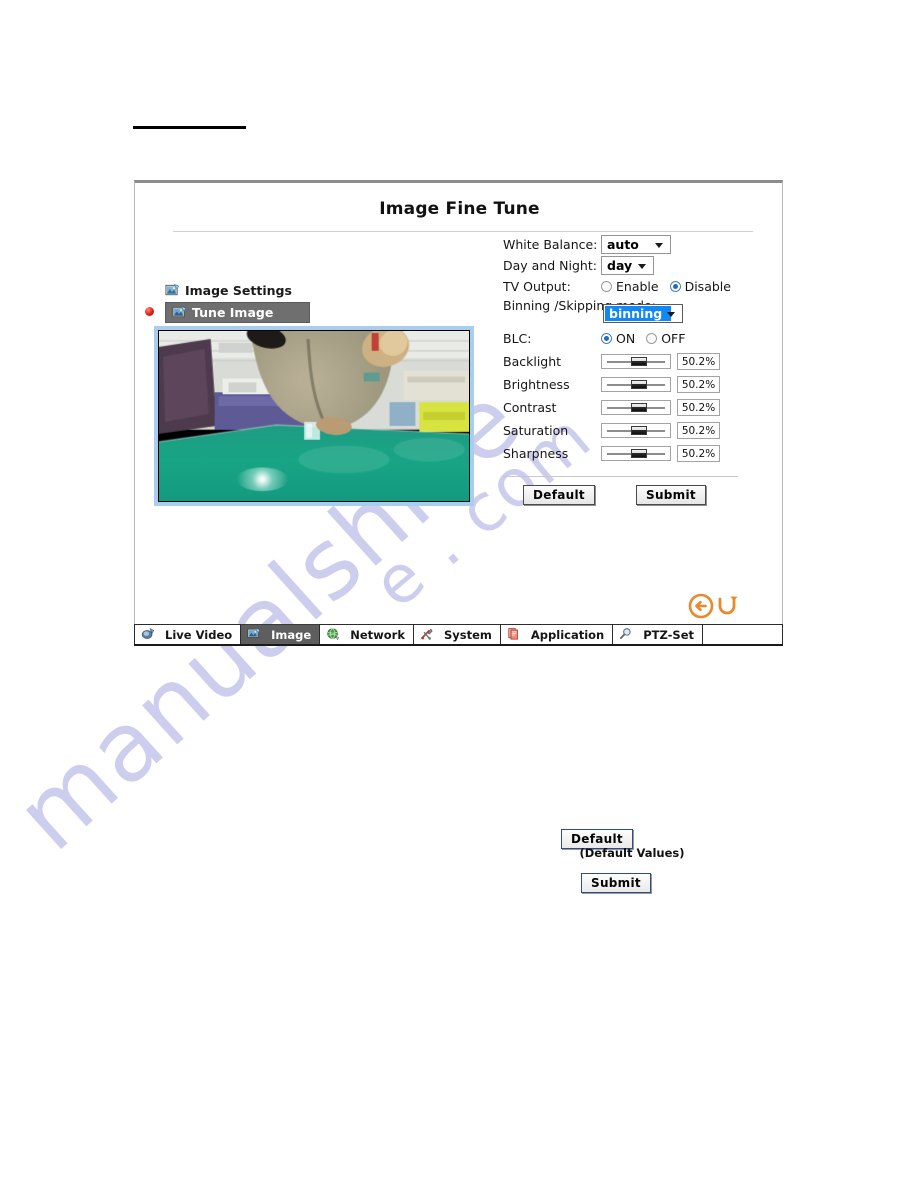 This screenshot has height=1188, width=918. I want to click on brightness-slider, so click(636, 384).